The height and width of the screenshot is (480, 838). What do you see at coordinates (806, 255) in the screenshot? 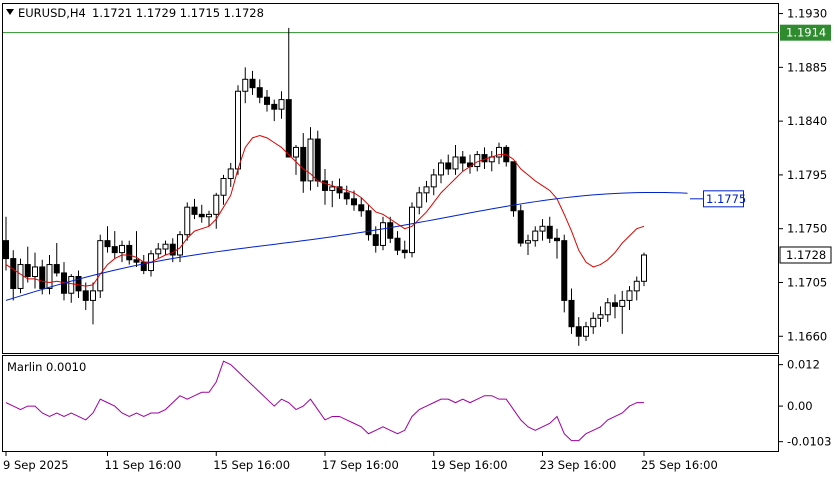
I see `current-price-label: 1.1728` at bounding box center [806, 255].